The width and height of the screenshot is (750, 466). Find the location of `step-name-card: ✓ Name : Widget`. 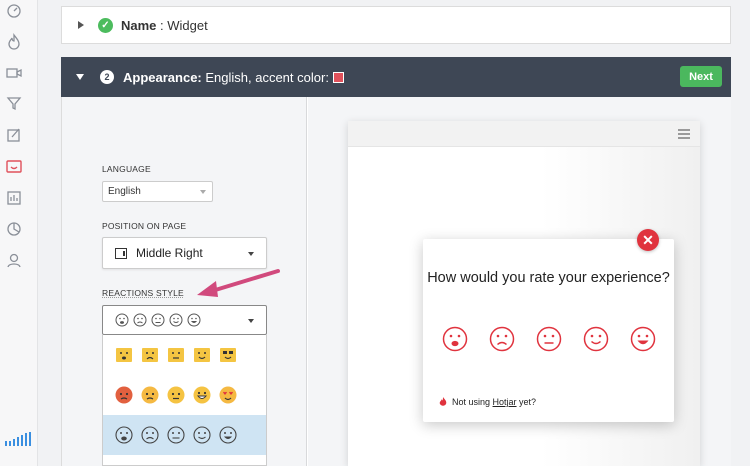

step-name-card: ✓ Name : Widget is located at coordinates (396, 25).